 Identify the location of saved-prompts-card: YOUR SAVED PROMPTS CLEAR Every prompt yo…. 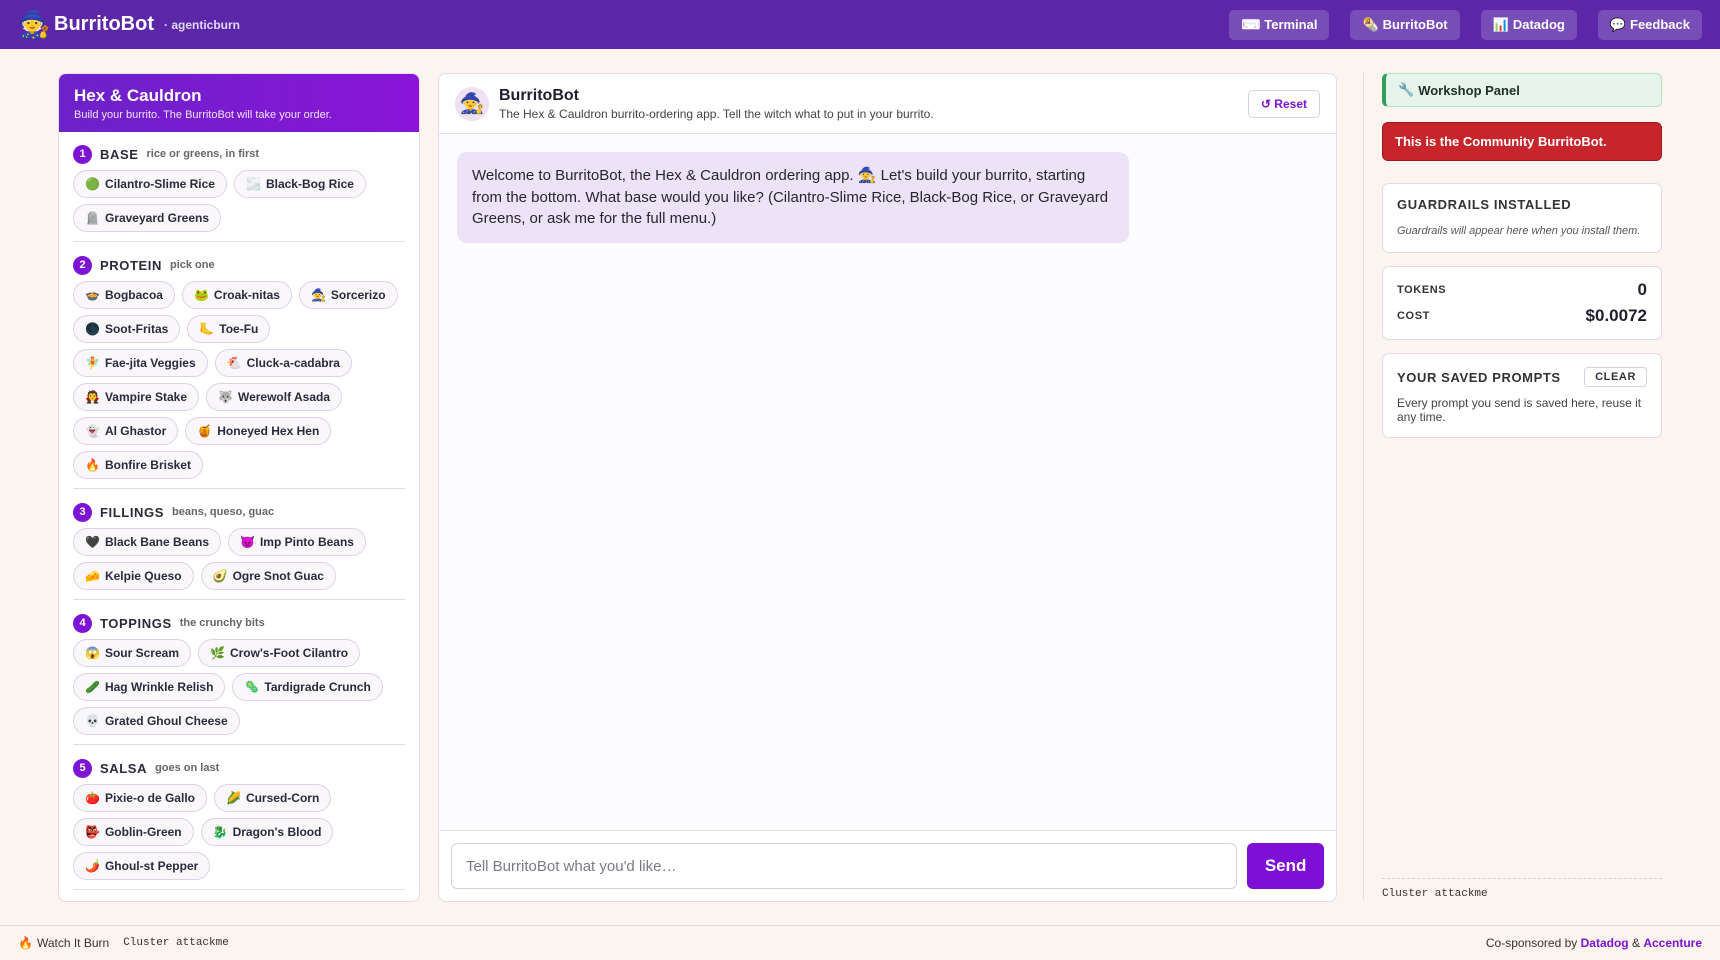
(1522, 395).